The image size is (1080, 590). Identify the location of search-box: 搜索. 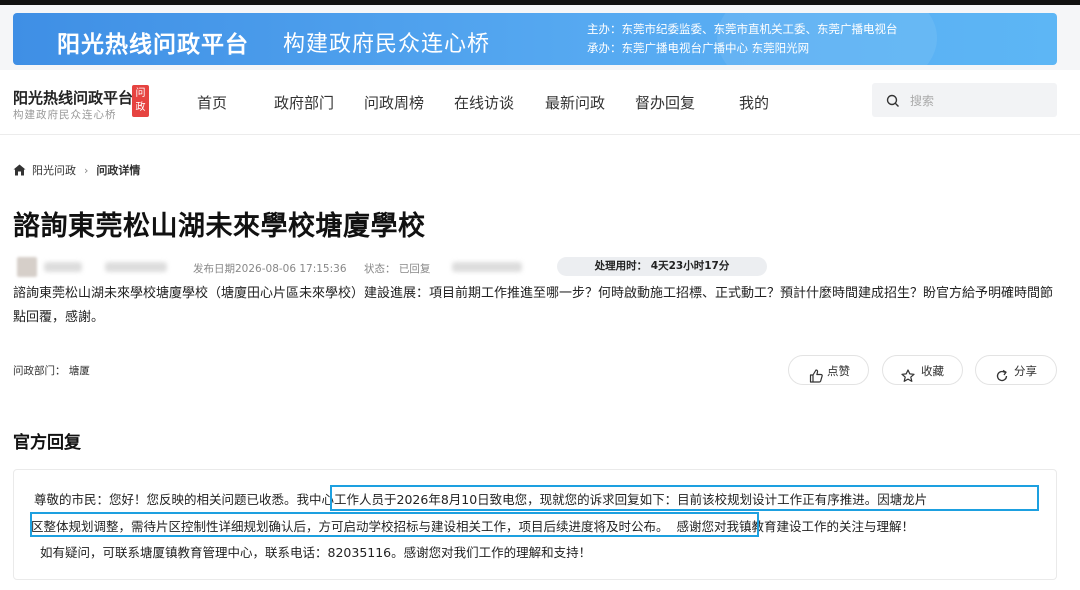
(964, 100).